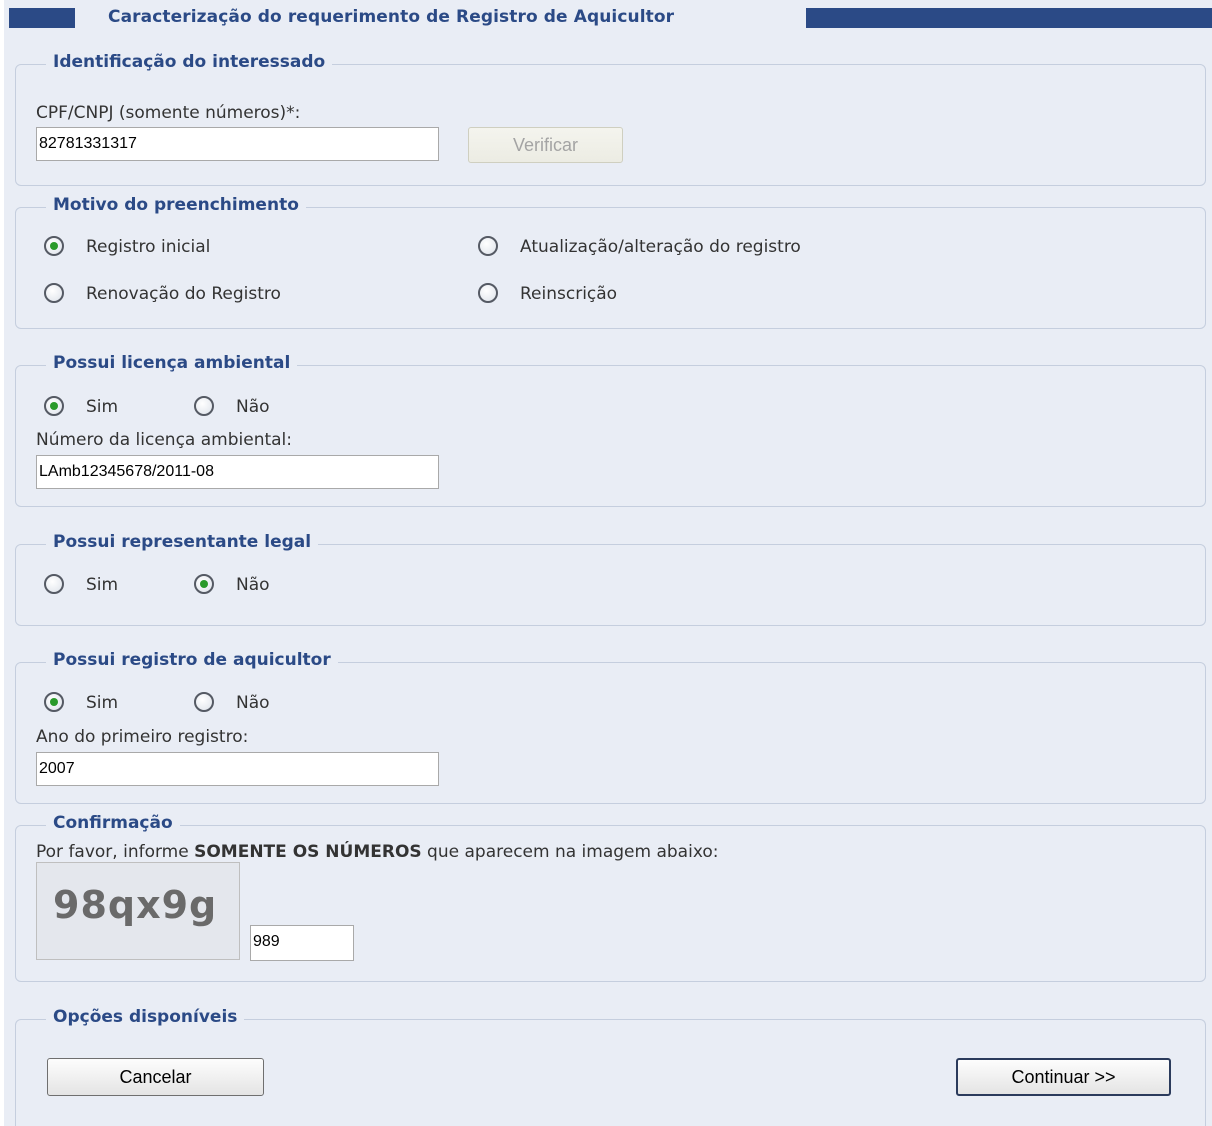 The height and width of the screenshot is (1126, 1212). What do you see at coordinates (182, 542) in the screenshot?
I see `representante-legend: Possui representante legal` at bounding box center [182, 542].